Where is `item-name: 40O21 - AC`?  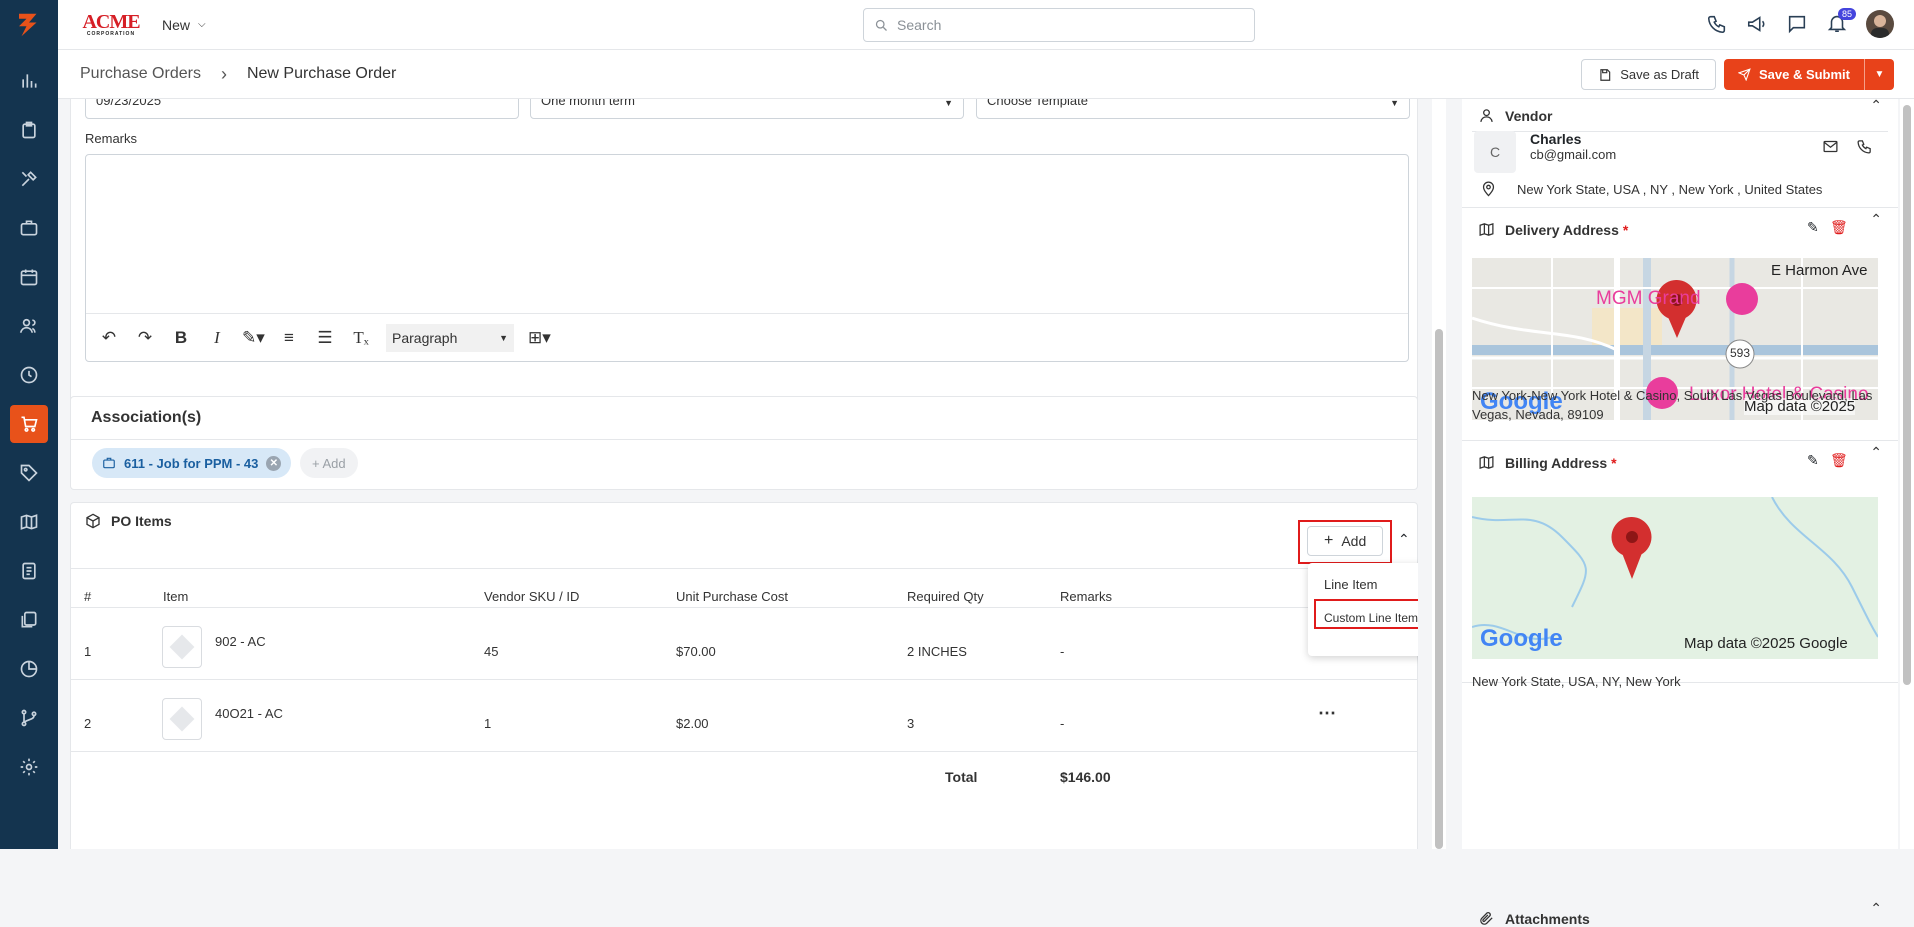
item-name: 40O21 - AC is located at coordinates (249, 713).